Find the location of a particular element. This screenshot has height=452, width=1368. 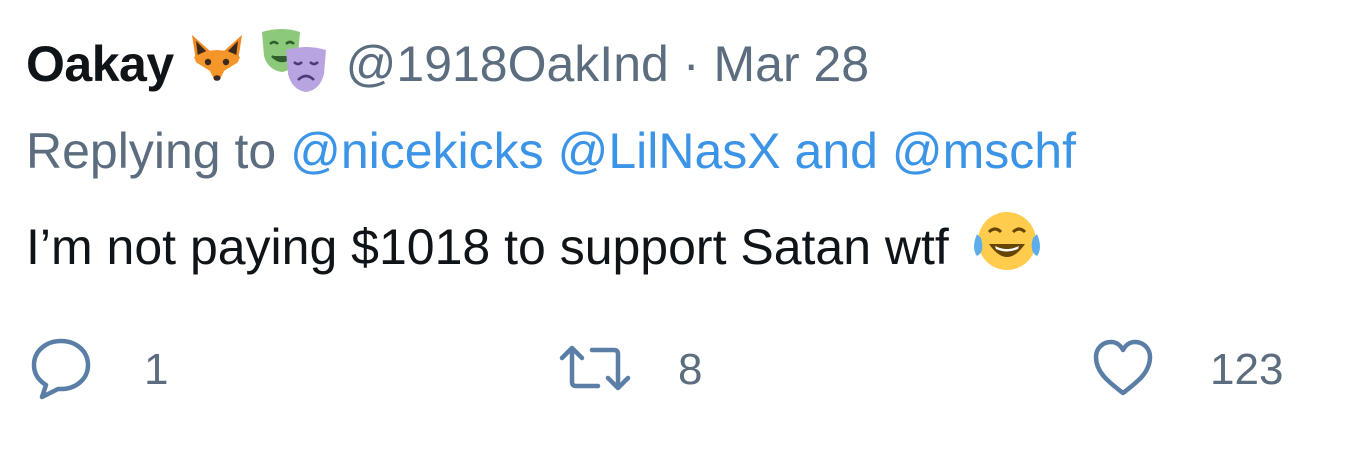

display-name: Oakay is located at coordinates (100, 64).